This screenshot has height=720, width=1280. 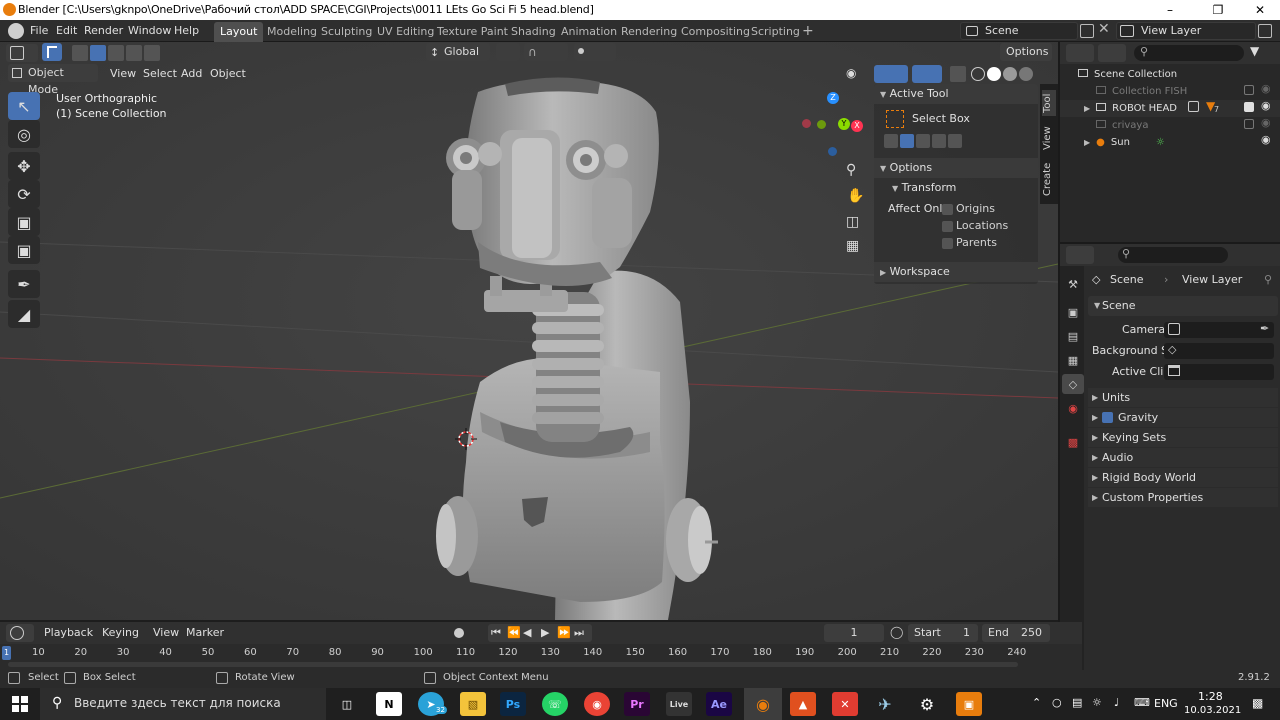 I want to click on properties-editor-type, so click(x=1080, y=255).